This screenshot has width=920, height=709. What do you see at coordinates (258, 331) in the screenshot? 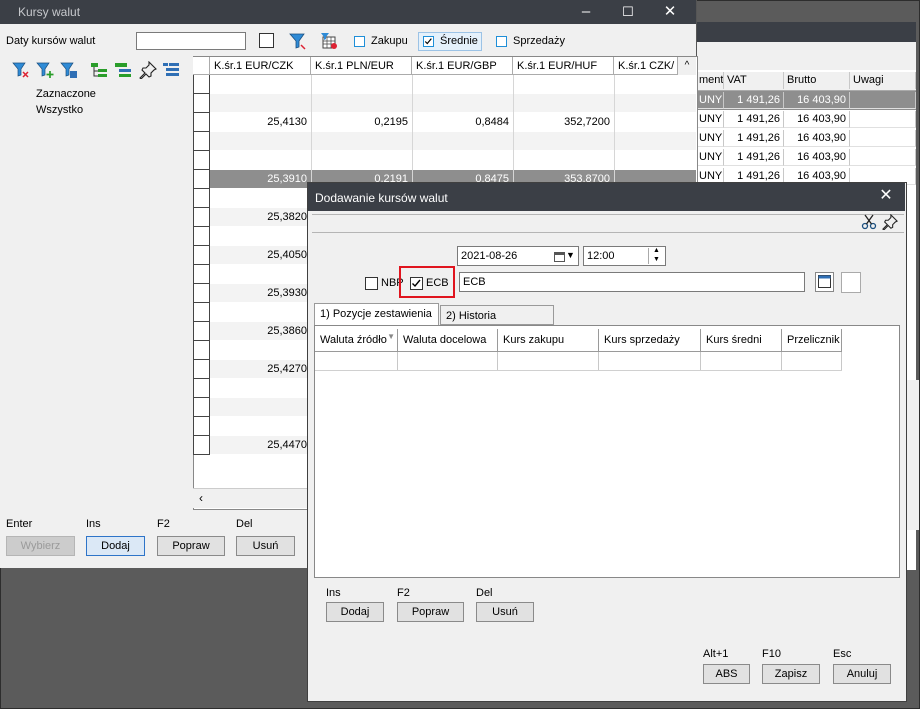
I see `rate-cell: 25,3860` at bounding box center [258, 331].